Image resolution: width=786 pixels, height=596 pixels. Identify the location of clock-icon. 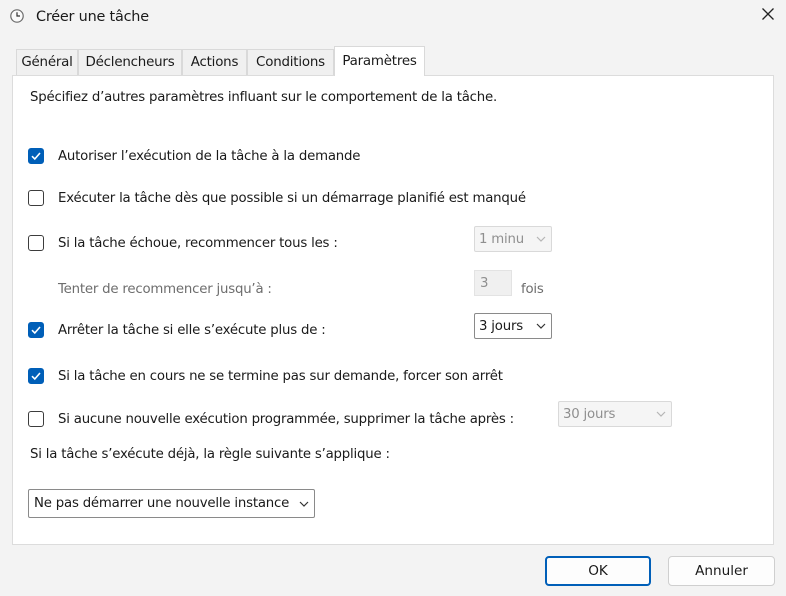
(17, 16).